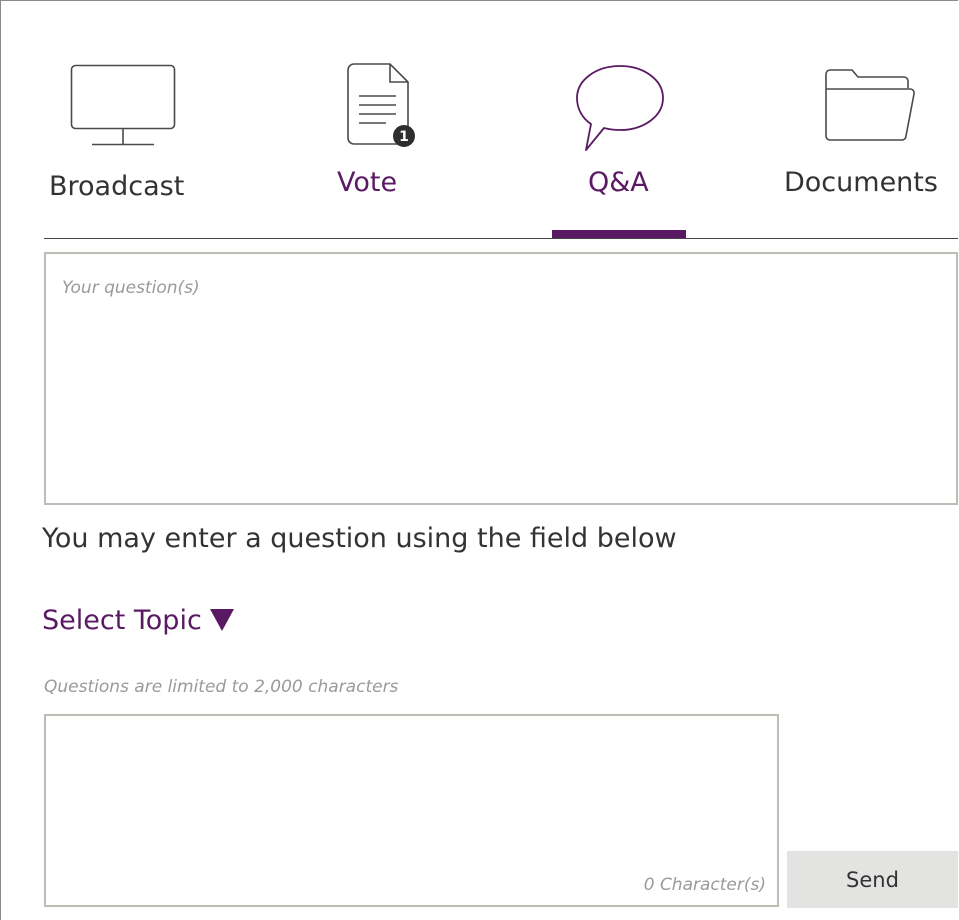 This screenshot has width=959, height=920. I want to click on tab-qa: Q&A, so click(619, 119).